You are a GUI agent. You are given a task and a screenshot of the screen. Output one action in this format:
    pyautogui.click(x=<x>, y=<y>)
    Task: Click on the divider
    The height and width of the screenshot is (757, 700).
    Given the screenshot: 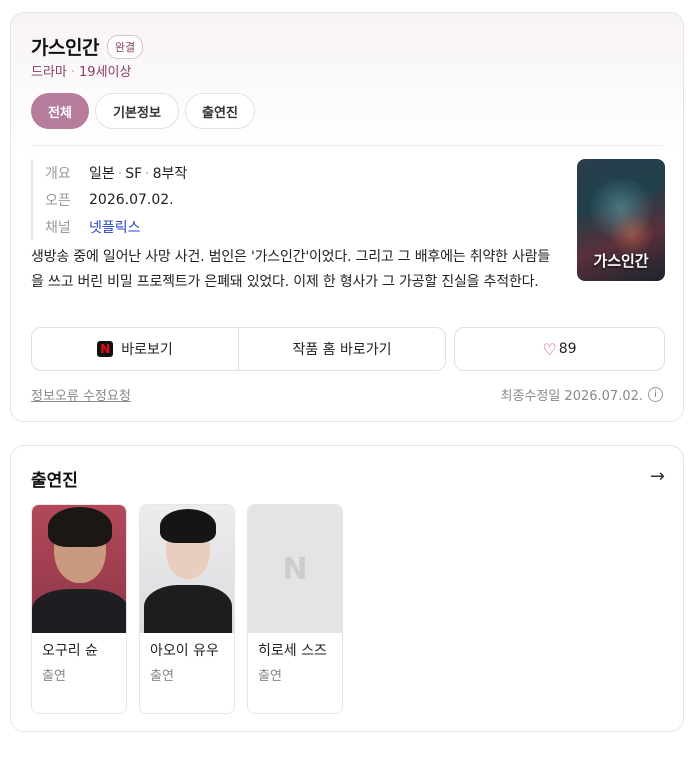 What is the action you would take?
    pyautogui.click(x=347, y=145)
    